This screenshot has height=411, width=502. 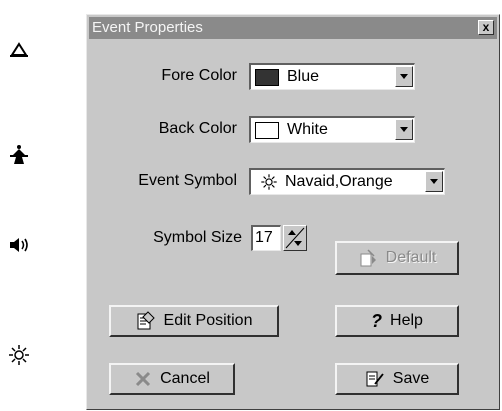 What do you see at coordinates (434, 181) in the screenshot?
I see `event-symbol-dropdown-button` at bounding box center [434, 181].